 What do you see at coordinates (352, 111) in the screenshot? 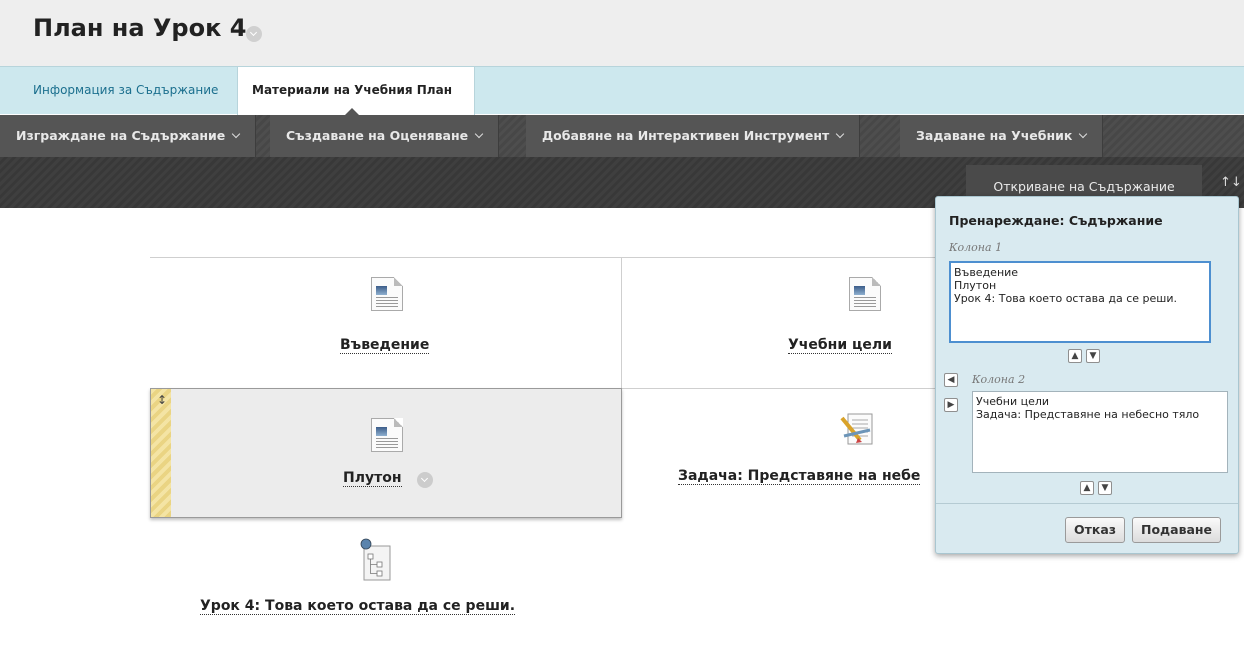
I see `active-tab-pointer-icon` at bounding box center [352, 111].